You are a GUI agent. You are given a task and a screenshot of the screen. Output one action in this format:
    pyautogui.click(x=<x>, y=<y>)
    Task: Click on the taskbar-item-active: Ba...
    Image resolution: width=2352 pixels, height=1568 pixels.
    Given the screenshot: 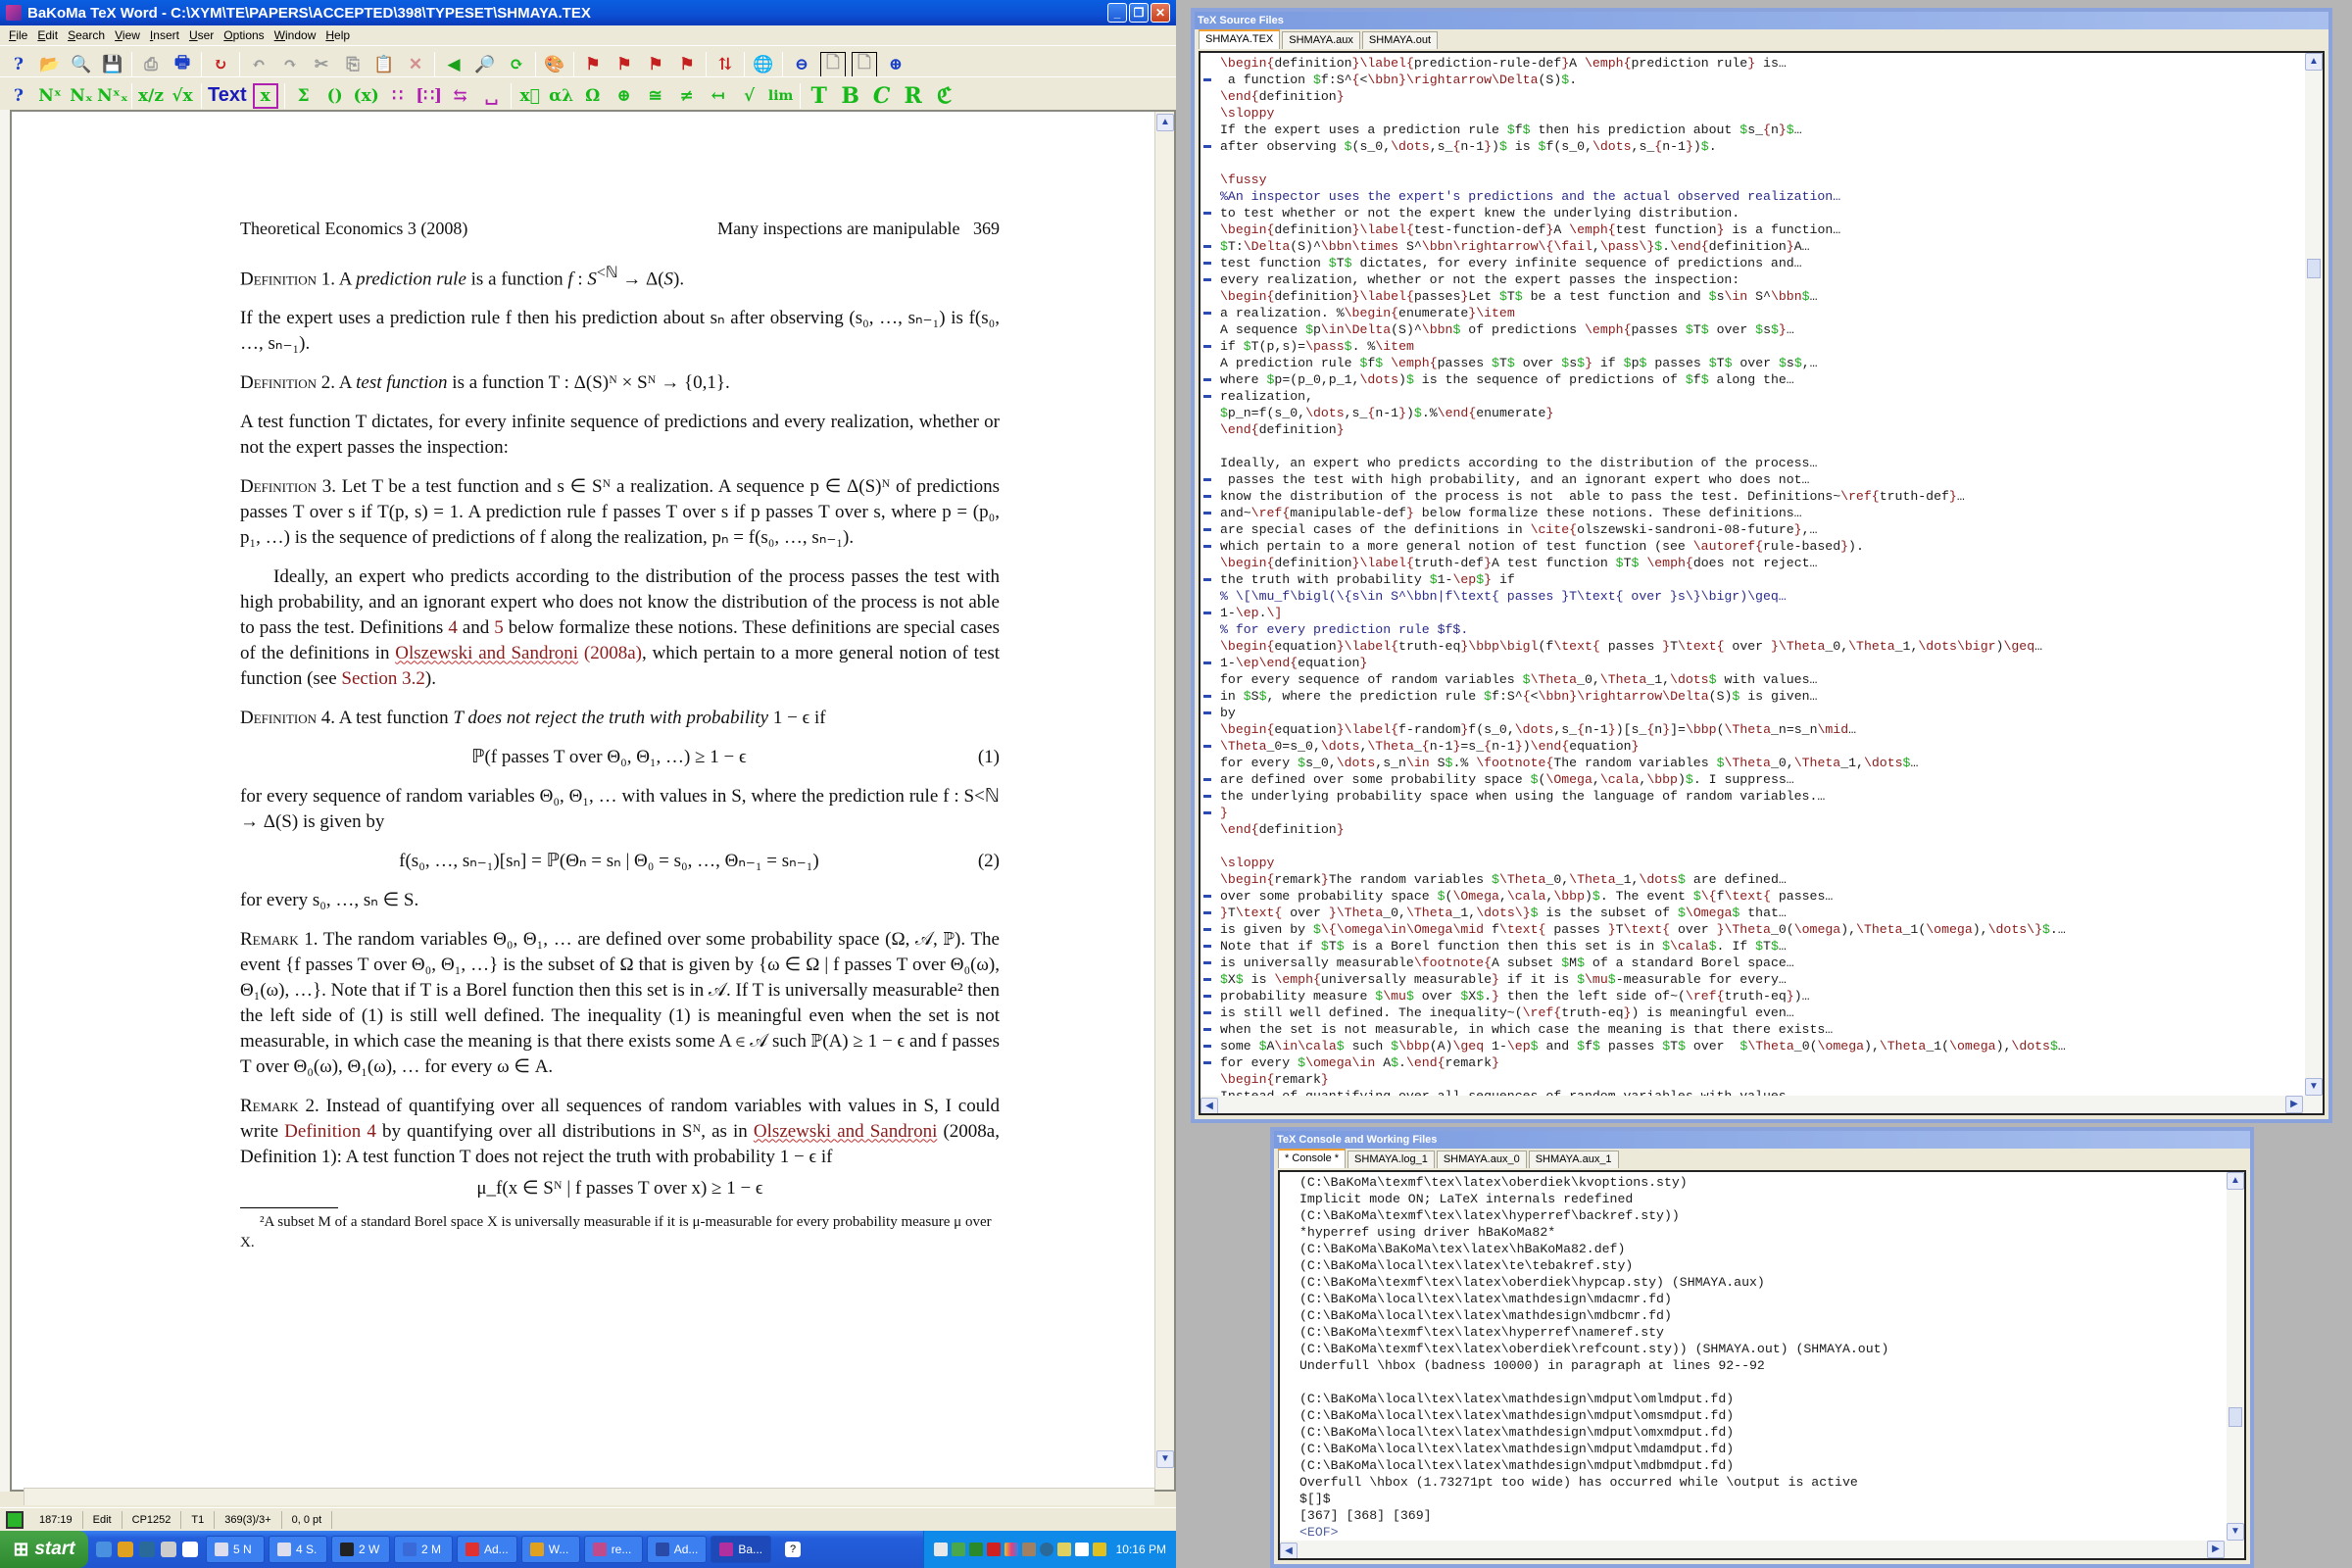 What is the action you would take?
    pyautogui.click(x=741, y=1549)
    